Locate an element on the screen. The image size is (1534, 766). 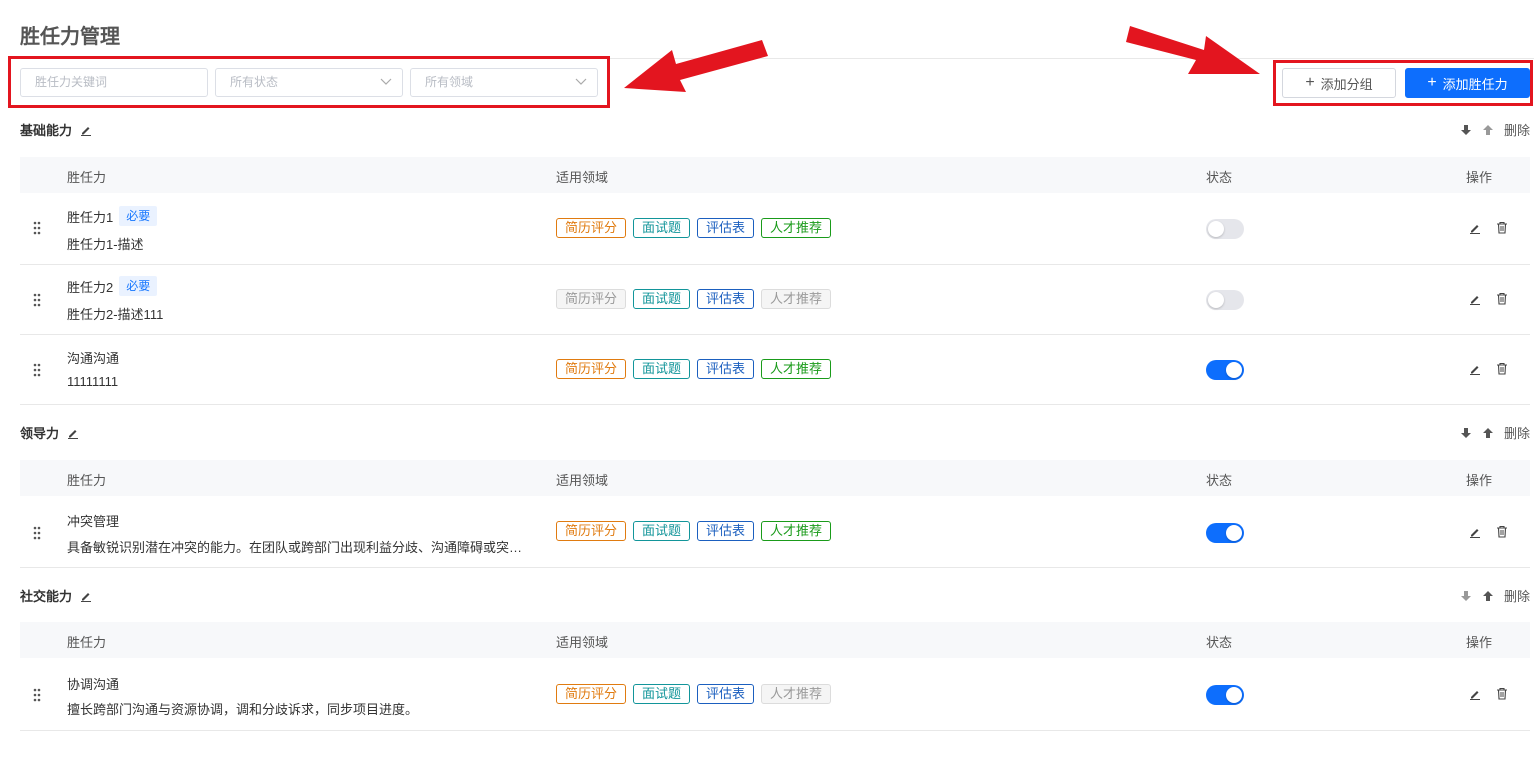
annotation-arrow-left is located at coordinates (696, 66).